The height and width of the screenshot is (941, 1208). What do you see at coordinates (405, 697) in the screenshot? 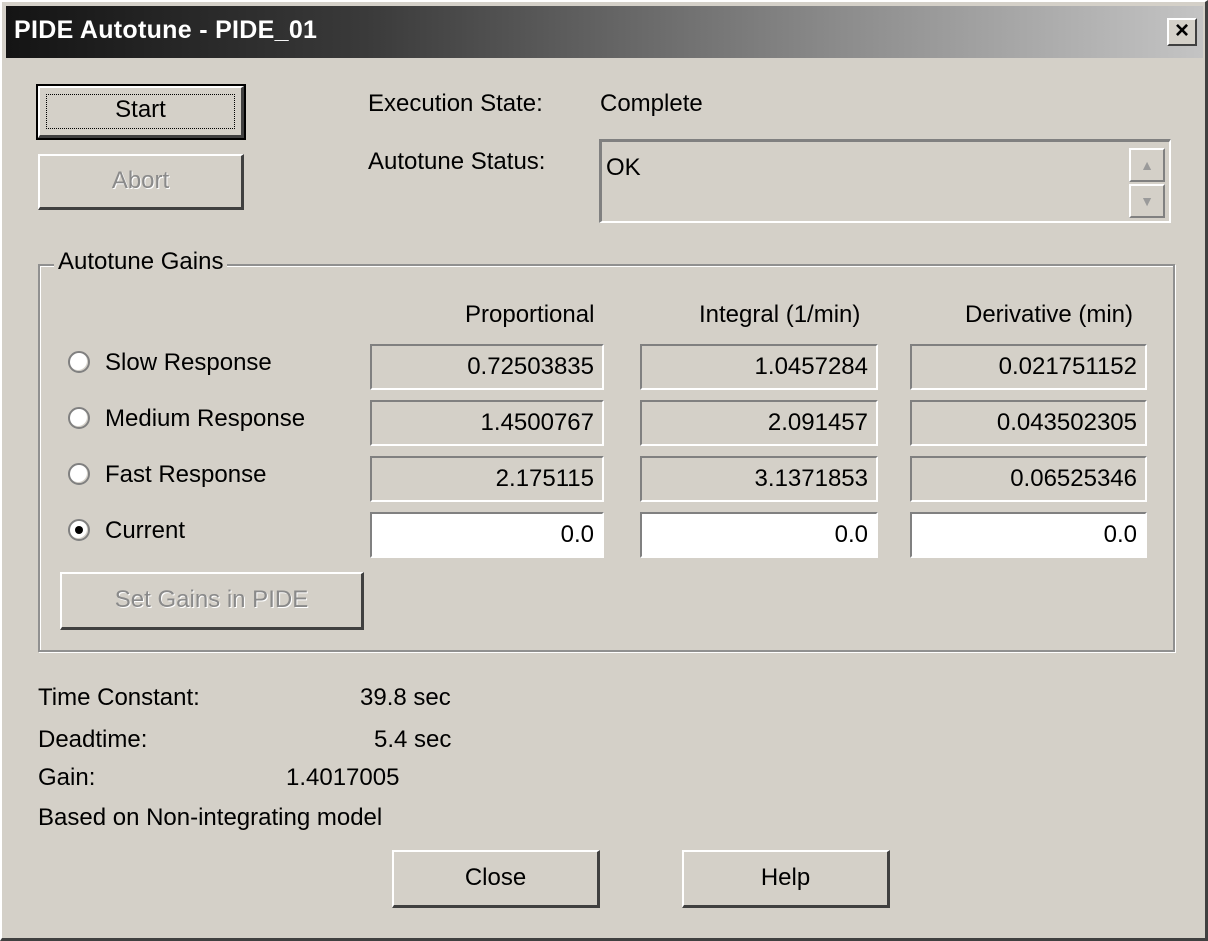
I see `time-constant-value: 39.8 sec` at bounding box center [405, 697].